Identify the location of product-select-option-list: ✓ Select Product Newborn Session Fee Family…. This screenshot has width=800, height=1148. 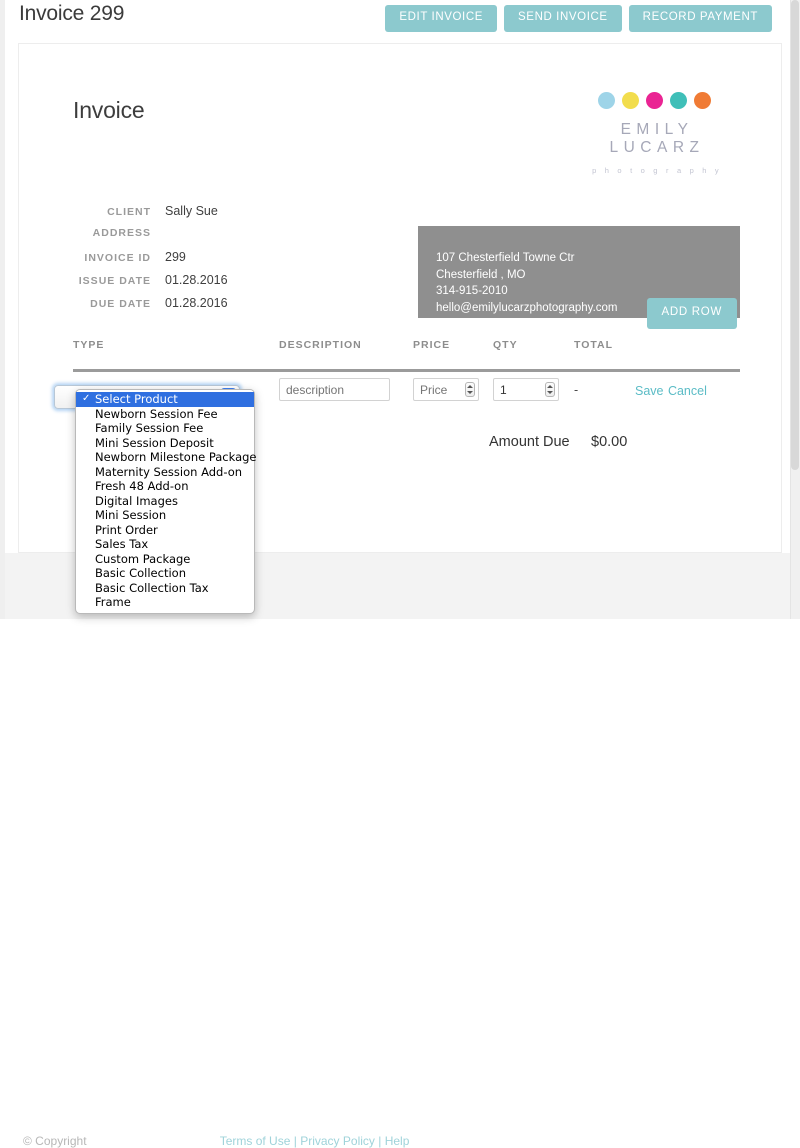
(166, 501).